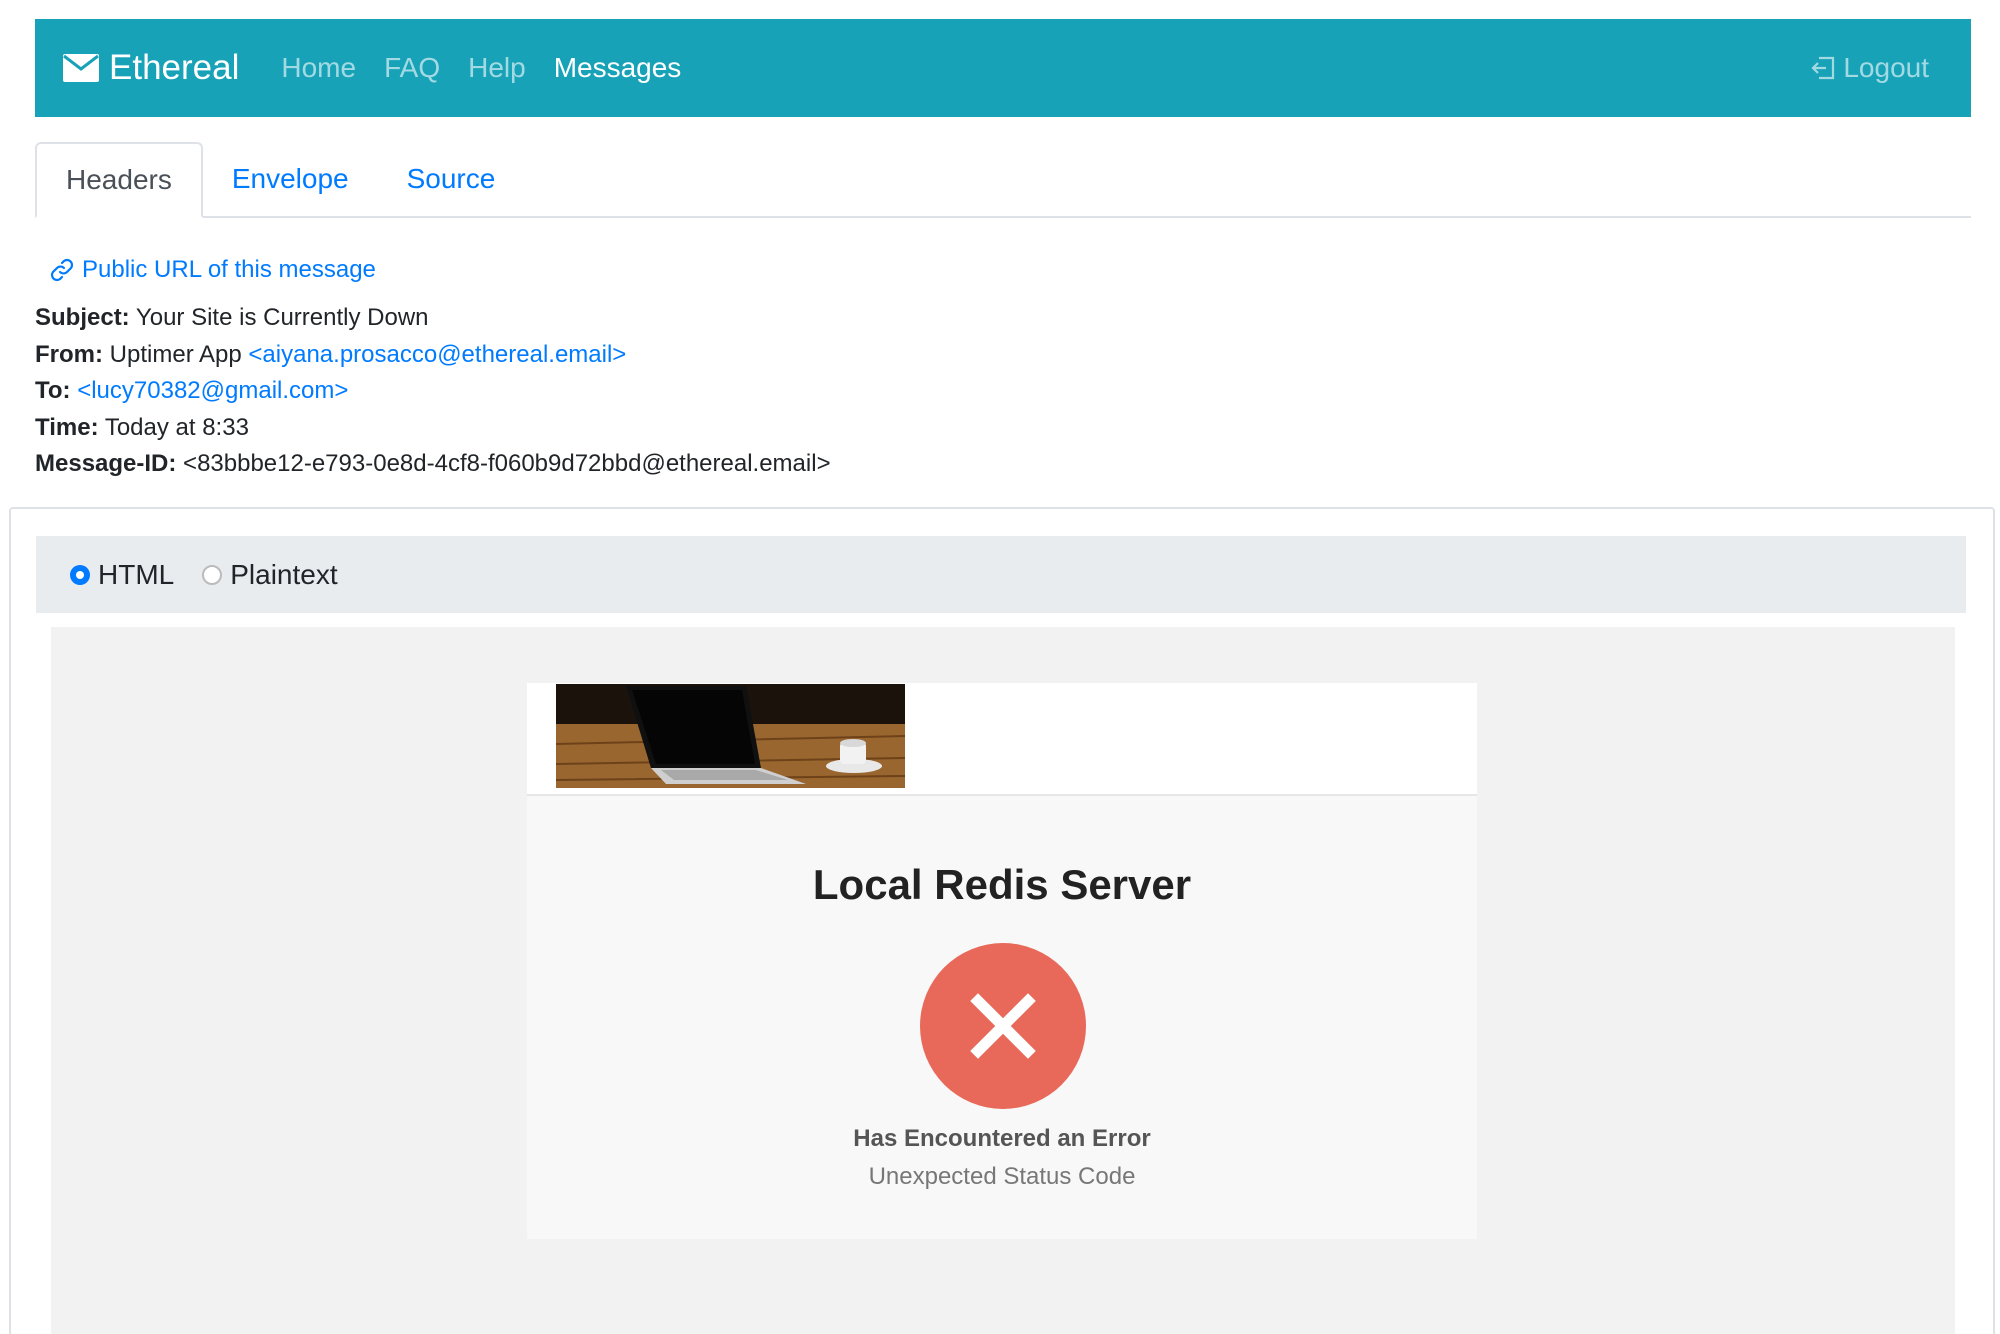 The image size is (2000, 1334). I want to click on email-title: Local Redis Server, so click(1002, 884).